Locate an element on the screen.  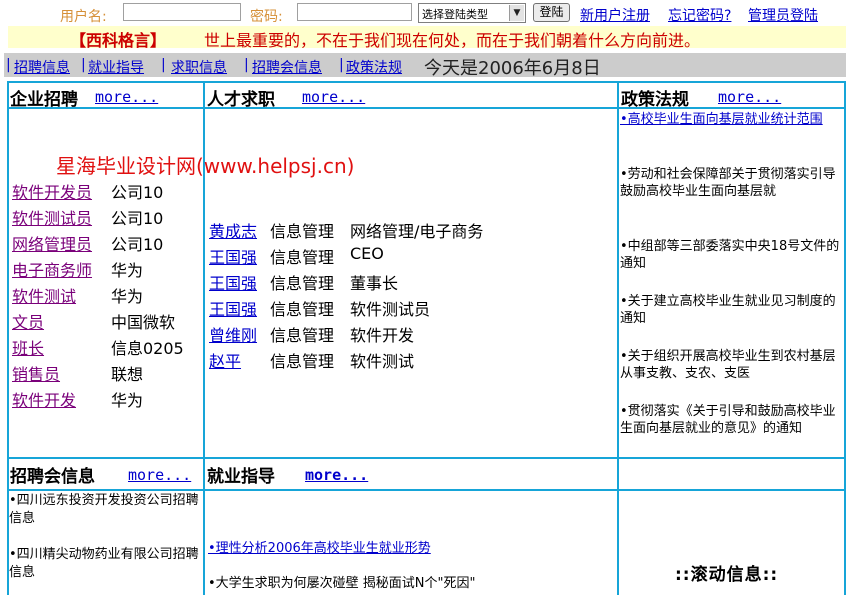
username-input is located at coordinates (182, 12).